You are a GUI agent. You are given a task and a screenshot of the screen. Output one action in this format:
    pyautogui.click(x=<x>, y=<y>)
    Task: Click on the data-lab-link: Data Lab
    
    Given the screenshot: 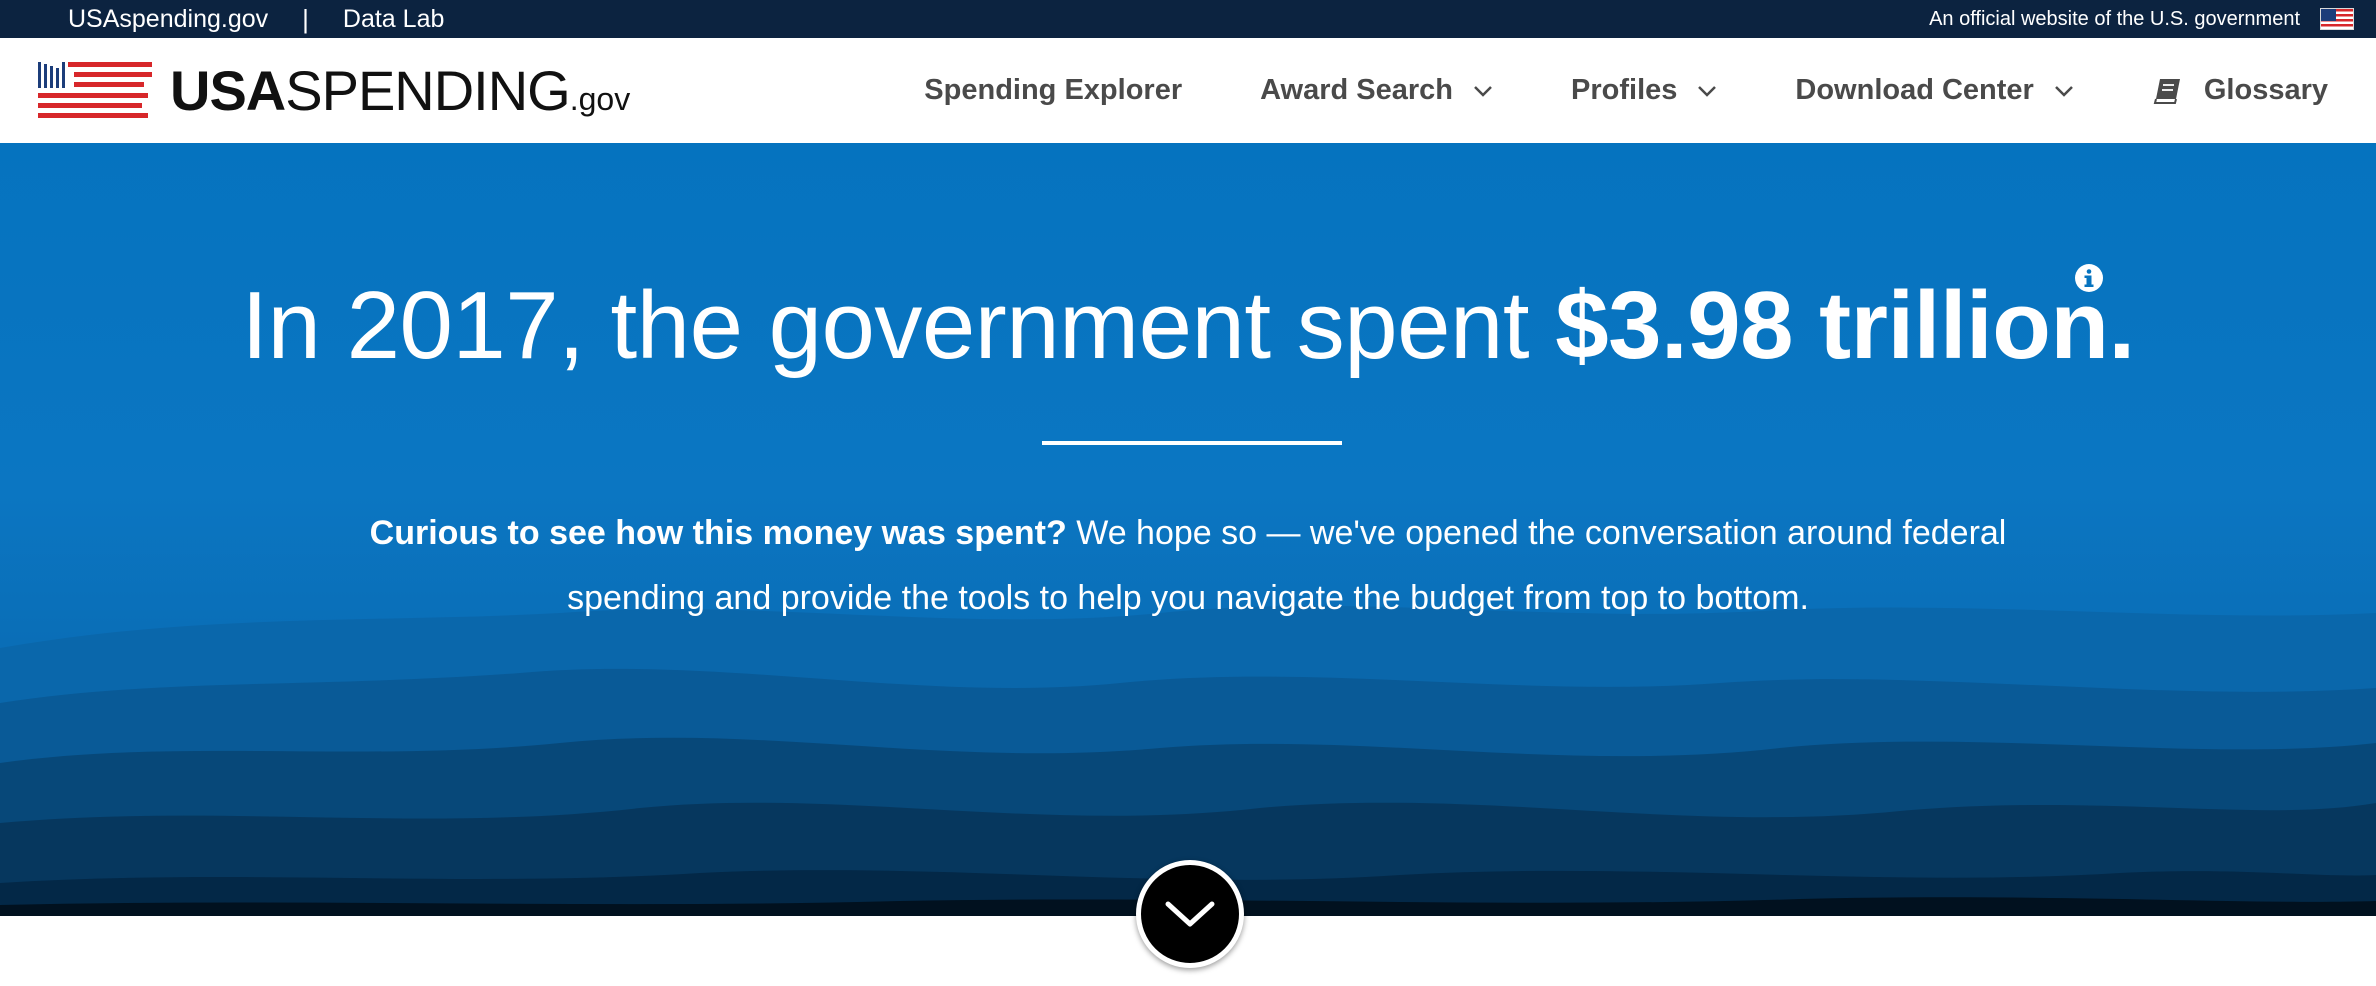 What is the action you would take?
    pyautogui.click(x=393, y=19)
    